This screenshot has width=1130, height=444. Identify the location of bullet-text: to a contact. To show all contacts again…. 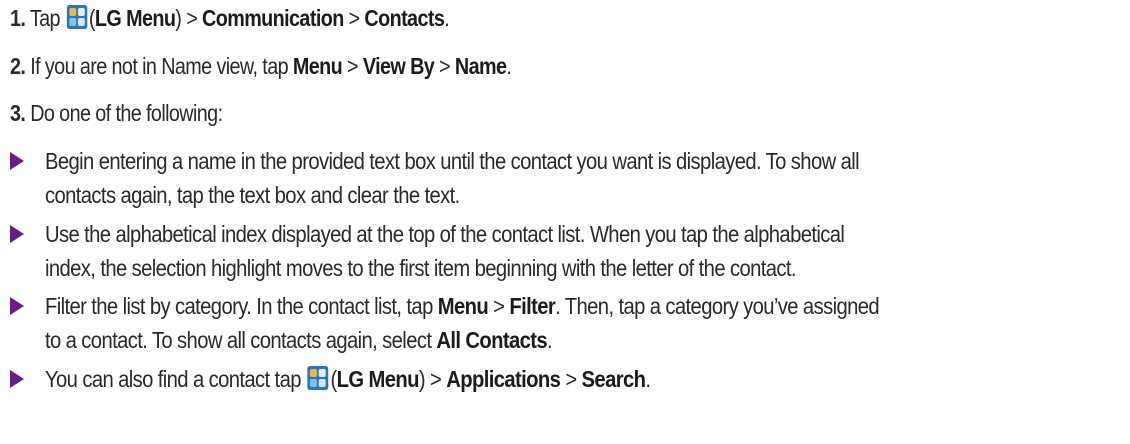
(241, 340).